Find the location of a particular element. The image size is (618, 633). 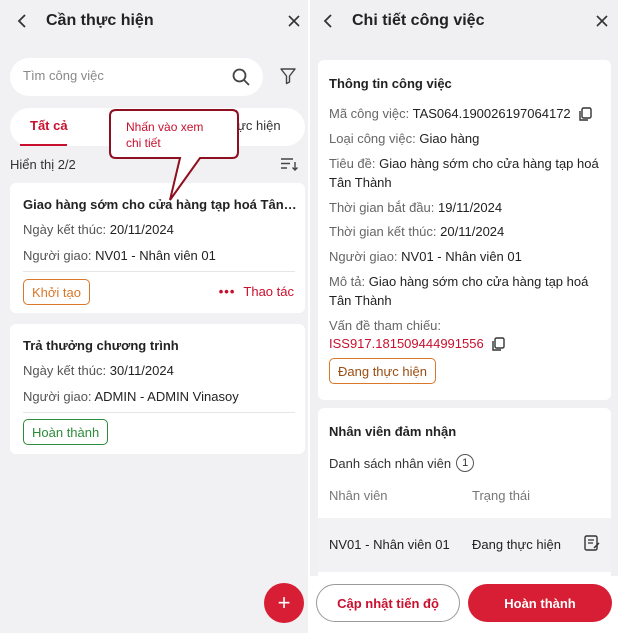

reference-issue-link: ISS917.181509444991556 is located at coordinates (406, 343).